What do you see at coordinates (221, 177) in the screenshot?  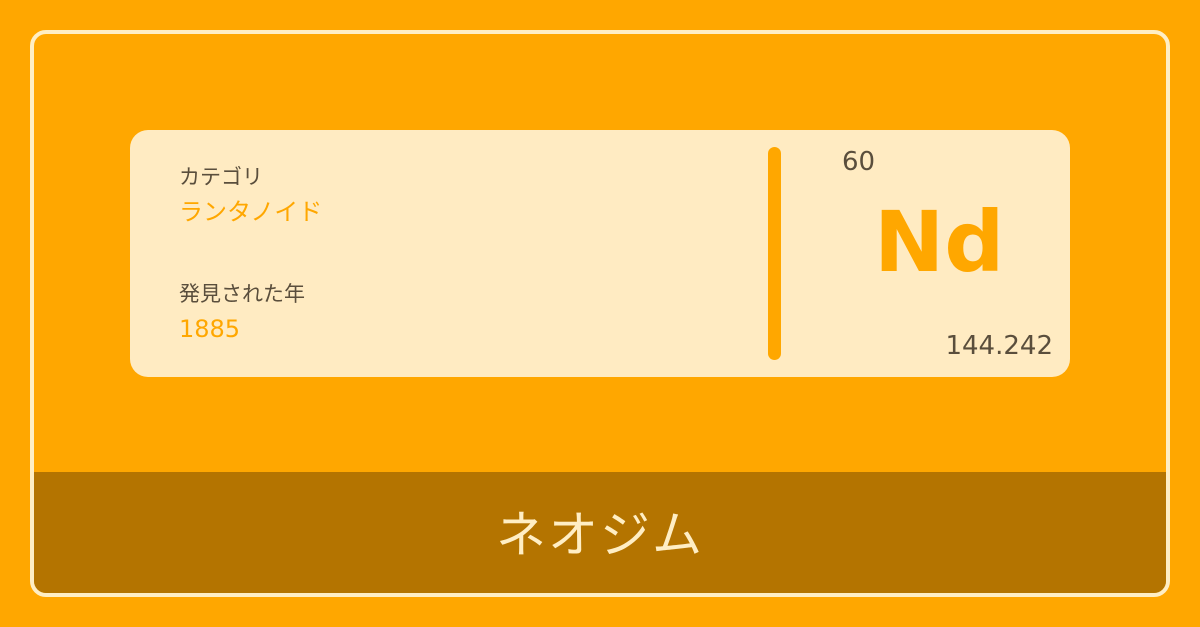 I see `category-label: カテゴリ` at bounding box center [221, 177].